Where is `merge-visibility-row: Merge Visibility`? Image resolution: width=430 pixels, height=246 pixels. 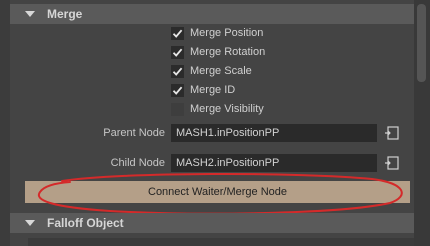 merge-visibility-row: Merge Visibility is located at coordinates (217, 109).